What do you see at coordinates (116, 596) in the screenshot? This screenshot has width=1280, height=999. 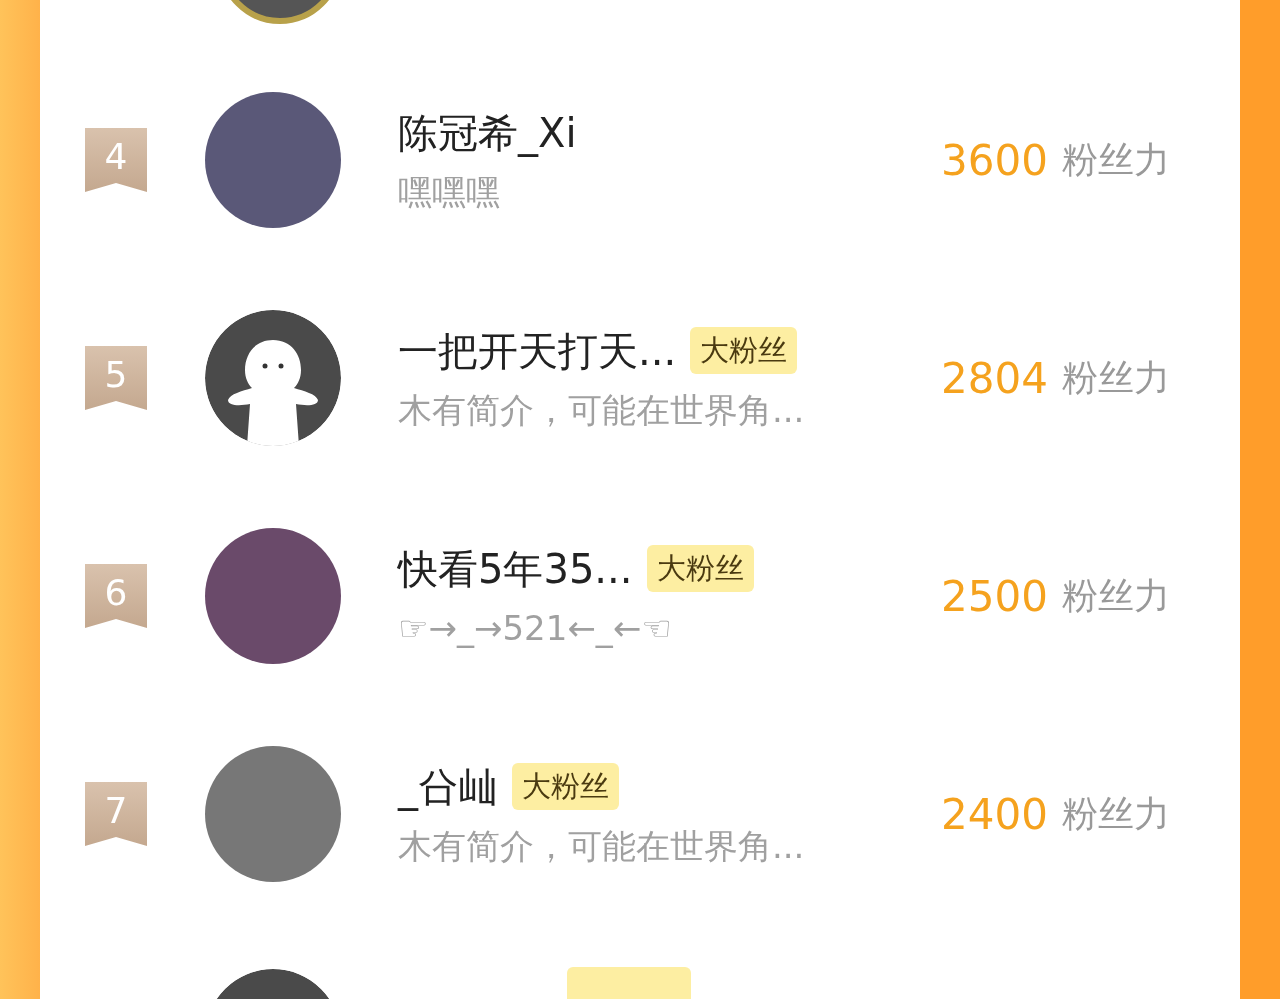 I see `rank-ribbon: 6` at bounding box center [116, 596].